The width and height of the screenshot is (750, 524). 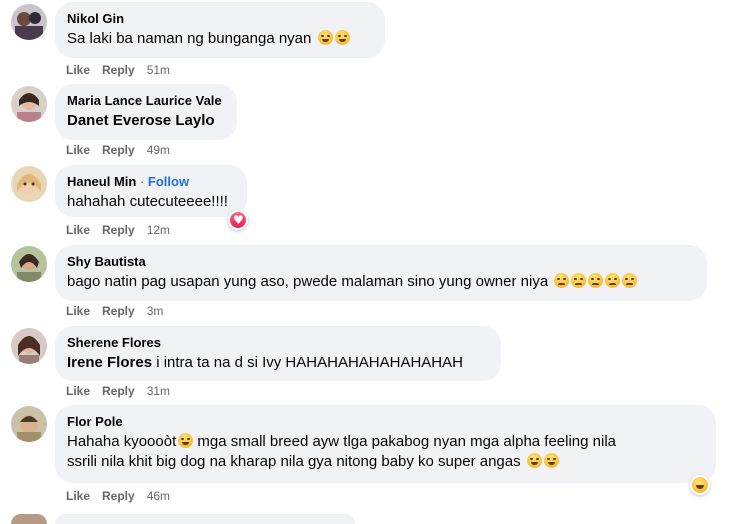 What do you see at coordinates (238, 220) in the screenshot?
I see `heart-reaction-icon` at bounding box center [238, 220].